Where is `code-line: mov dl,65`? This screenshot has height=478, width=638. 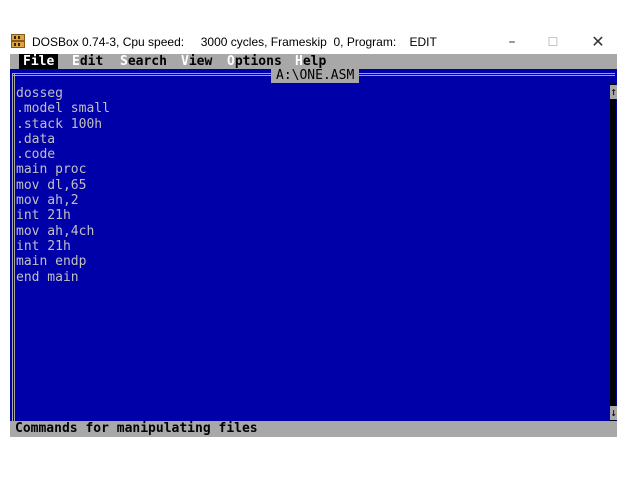
code-line: mov dl,65 is located at coordinates (51, 185).